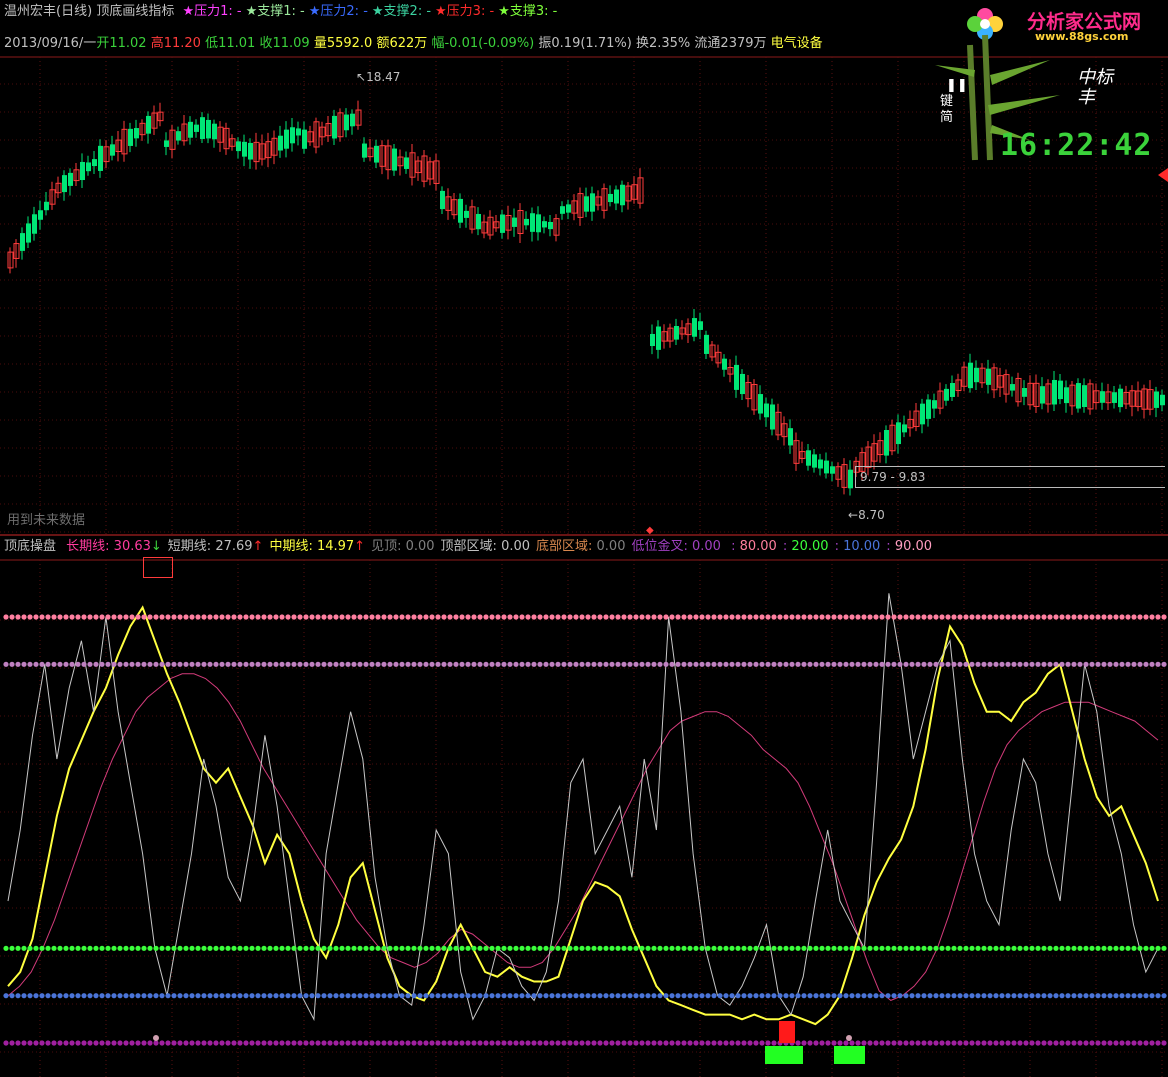 This screenshot has width=1168, height=1077. What do you see at coordinates (893, 477) in the screenshot?
I see `range-box-value: 9.79 - 9.83` at bounding box center [893, 477].